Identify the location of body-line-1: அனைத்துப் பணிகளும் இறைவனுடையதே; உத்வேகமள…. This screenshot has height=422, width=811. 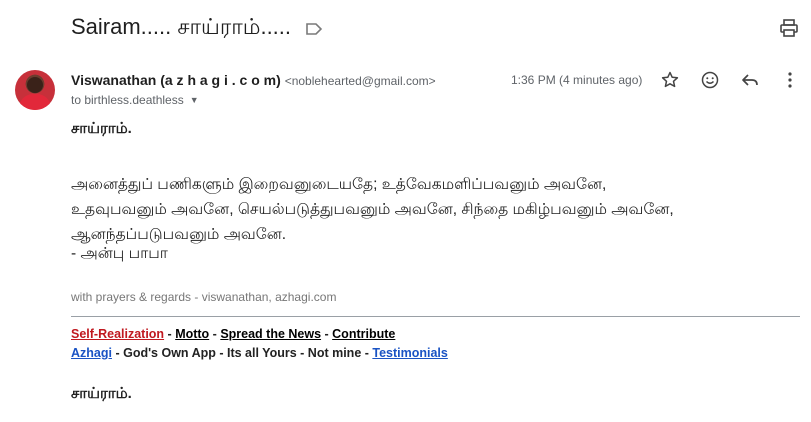
(339, 184).